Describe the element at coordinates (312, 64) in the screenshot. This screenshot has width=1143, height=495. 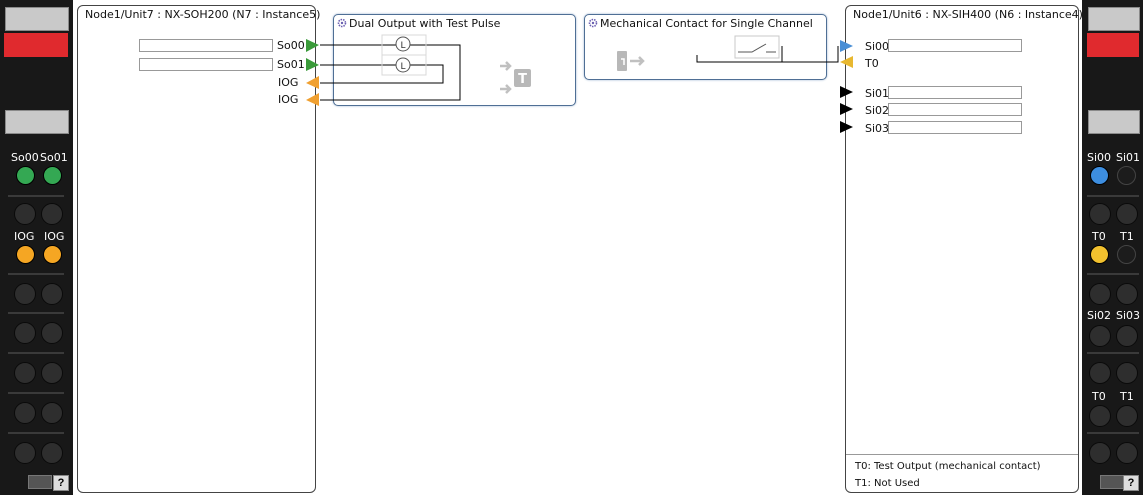
I see `arrow-so01` at that location.